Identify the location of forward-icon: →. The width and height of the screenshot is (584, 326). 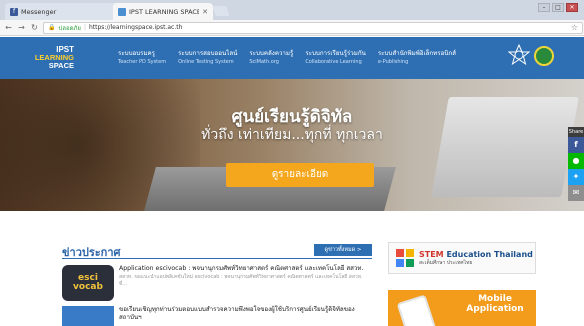
(21, 27).